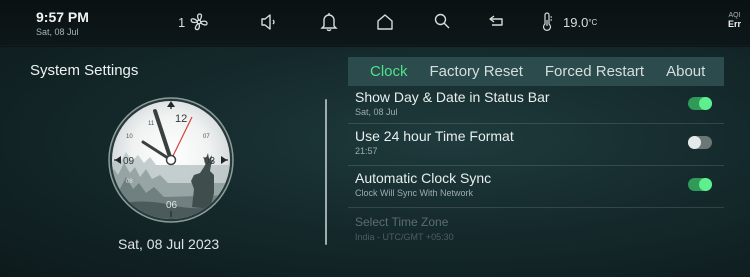  Describe the element at coordinates (414, 193) in the screenshot. I see `setting-subtitle: Clock Will Sync With Network` at that location.